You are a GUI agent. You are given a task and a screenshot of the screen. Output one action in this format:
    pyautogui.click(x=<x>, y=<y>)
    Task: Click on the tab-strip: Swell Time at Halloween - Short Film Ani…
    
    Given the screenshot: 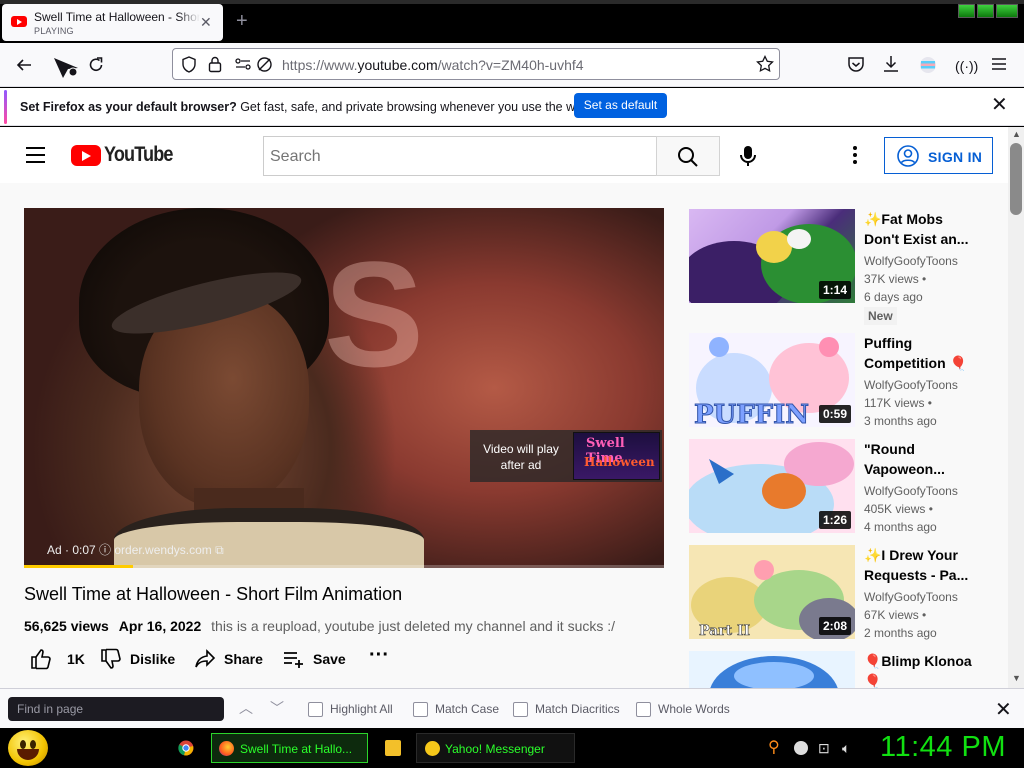 What is the action you would take?
    pyautogui.click(x=512, y=21)
    